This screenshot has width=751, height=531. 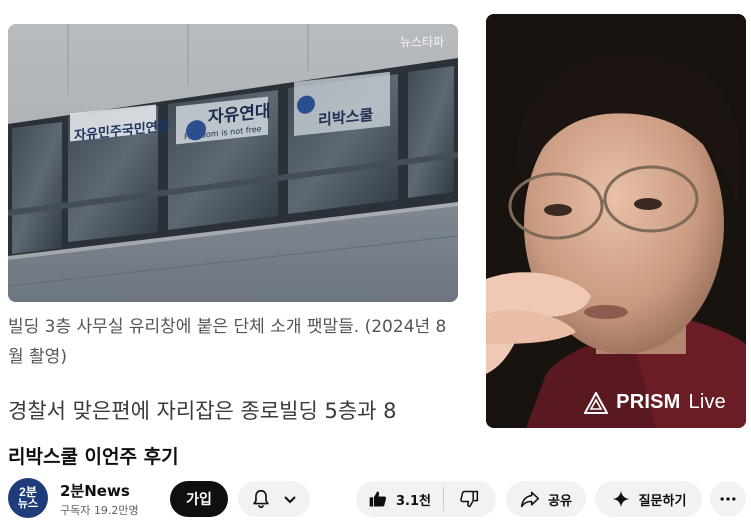 What do you see at coordinates (707, 402) in the screenshot?
I see `prism-live-text: Live` at bounding box center [707, 402].